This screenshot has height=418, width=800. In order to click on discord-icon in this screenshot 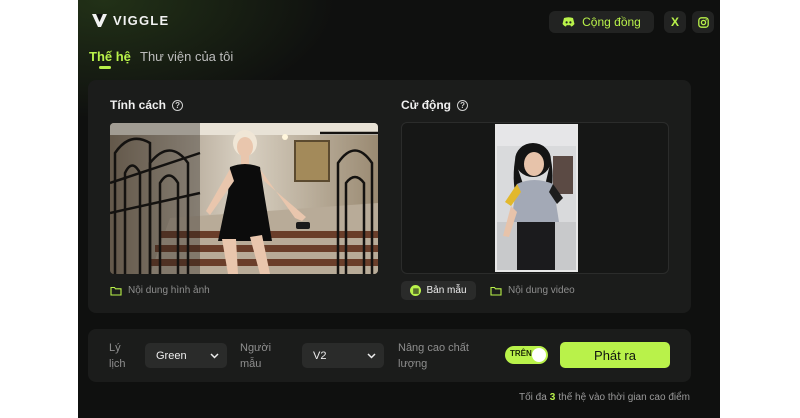, I will do `click(568, 22)`.